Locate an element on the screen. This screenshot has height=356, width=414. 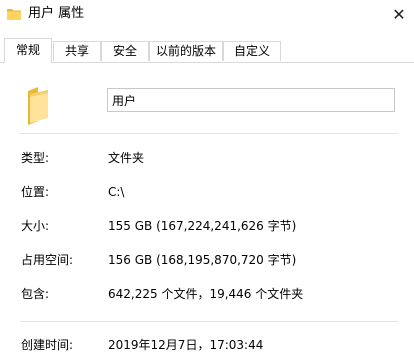
created-value: 2019年12月7日，17:03:44 is located at coordinates (186, 345).